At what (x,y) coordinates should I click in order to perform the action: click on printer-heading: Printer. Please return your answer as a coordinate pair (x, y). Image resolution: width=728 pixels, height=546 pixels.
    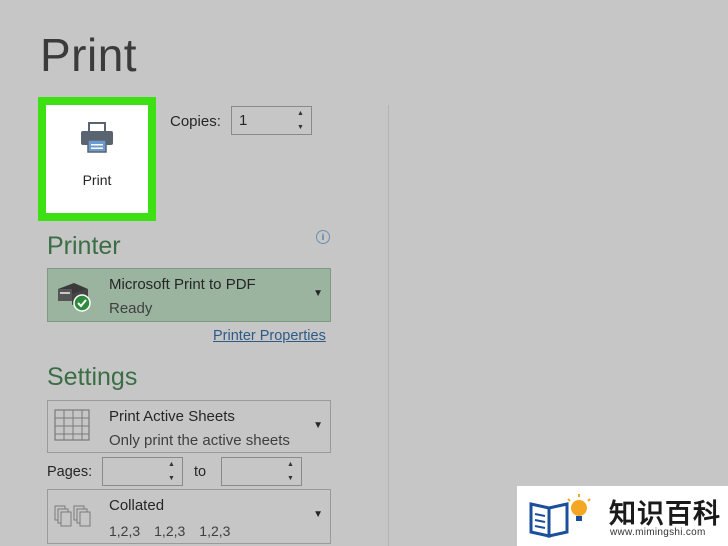
    Looking at the image, I should click on (84, 246).